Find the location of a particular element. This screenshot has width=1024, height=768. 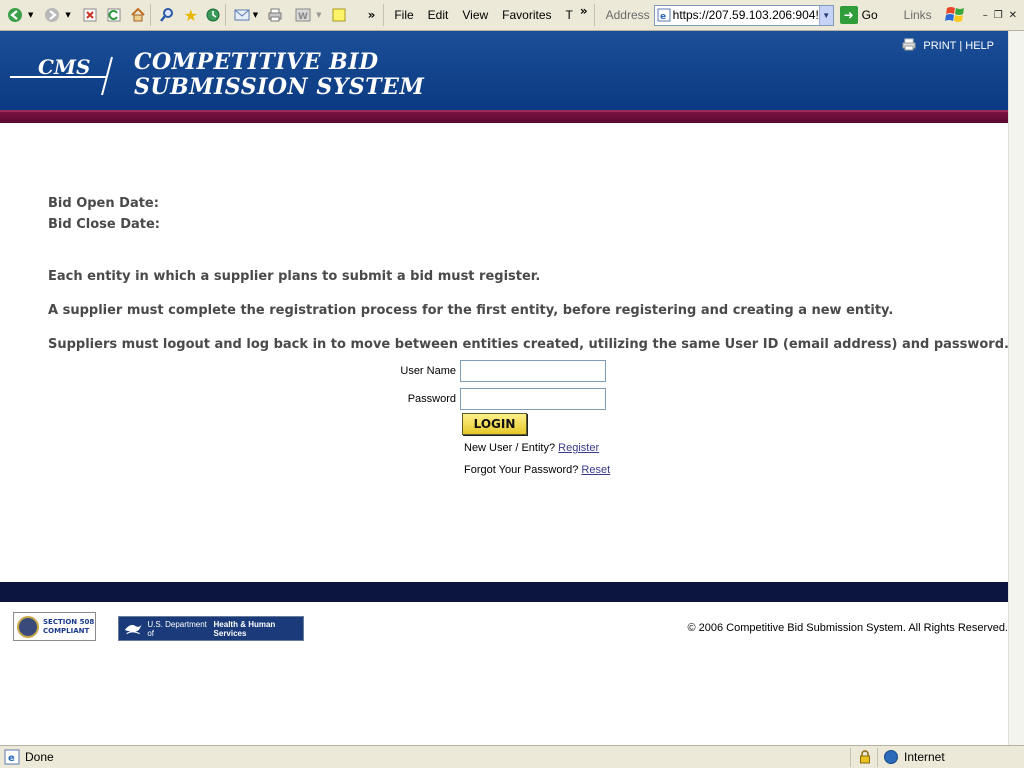

restore-icon: ❐ is located at coordinates (998, 15).